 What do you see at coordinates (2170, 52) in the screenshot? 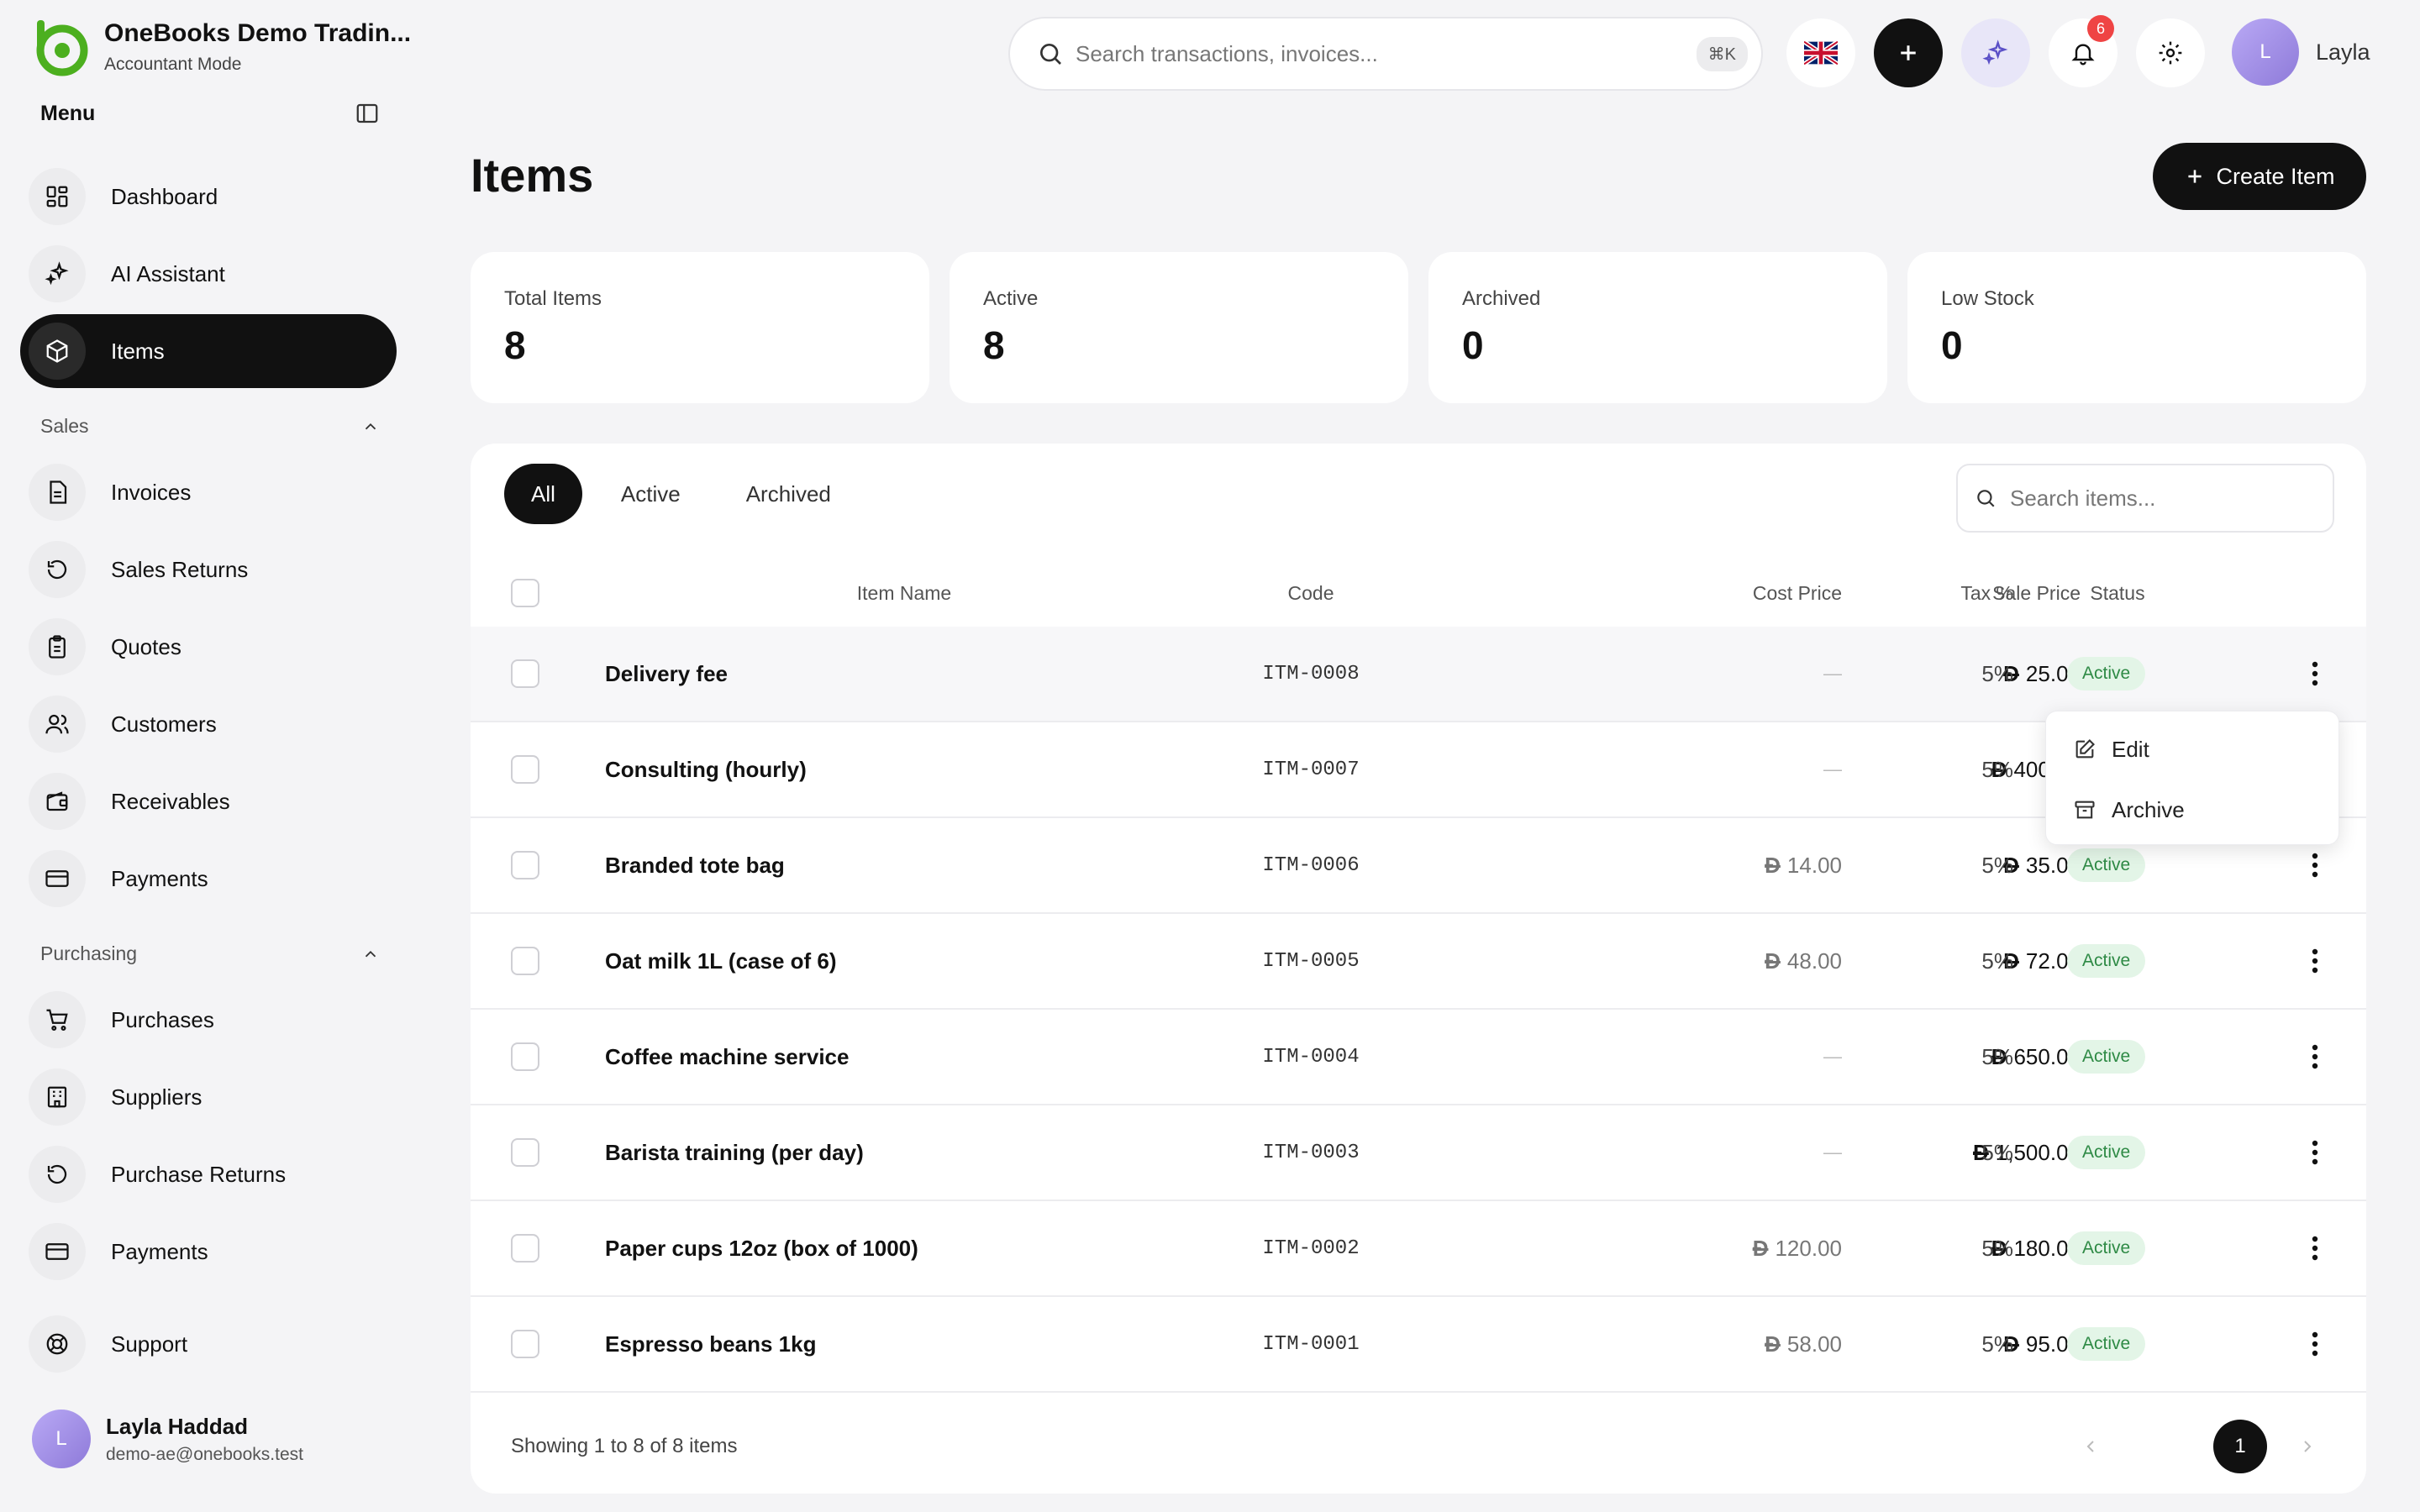
I see `settings-button` at bounding box center [2170, 52].